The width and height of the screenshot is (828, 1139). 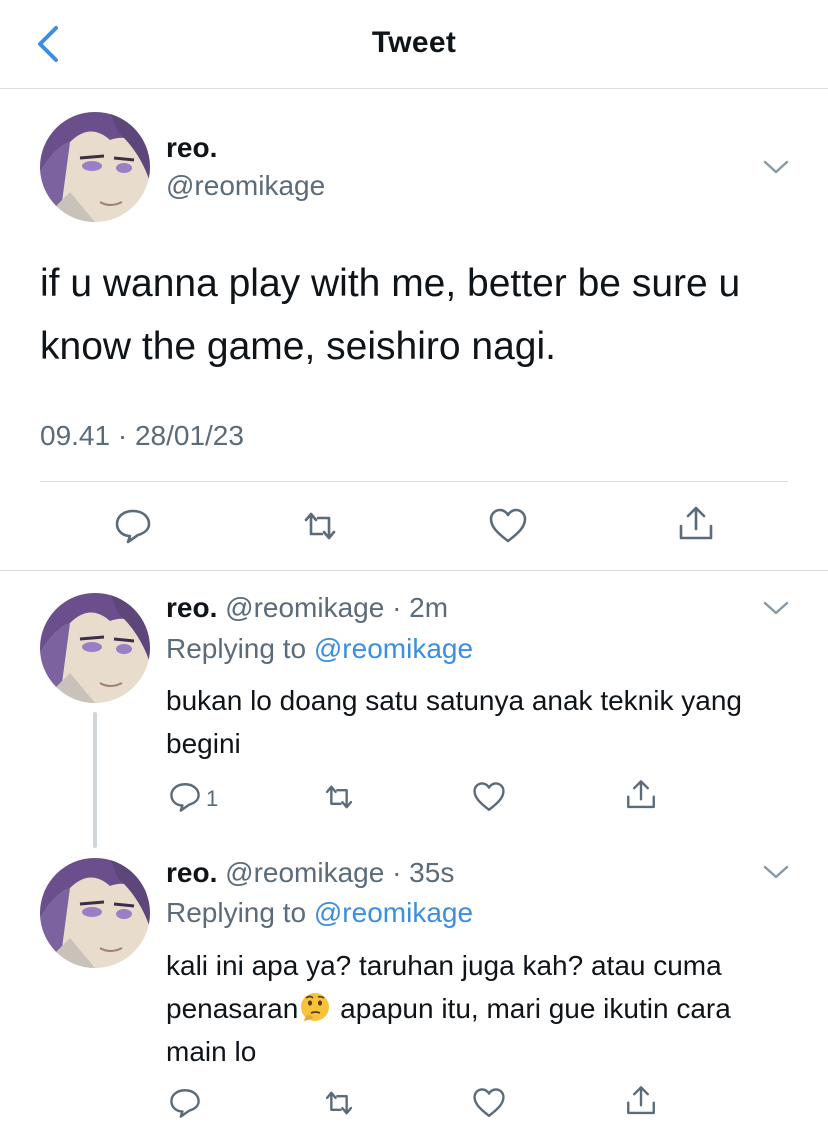 What do you see at coordinates (212, 798) in the screenshot?
I see `reply-count: 1` at bounding box center [212, 798].